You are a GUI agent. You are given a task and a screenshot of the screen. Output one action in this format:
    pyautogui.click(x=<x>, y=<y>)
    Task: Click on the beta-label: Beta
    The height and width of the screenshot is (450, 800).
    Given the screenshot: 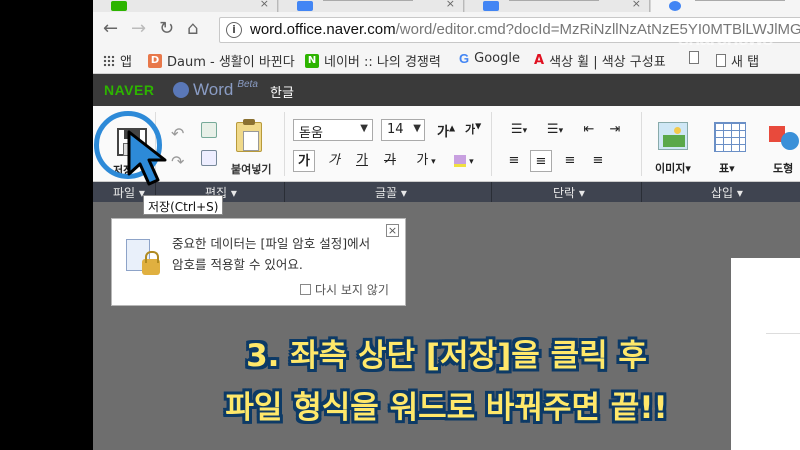 What is the action you would take?
    pyautogui.click(x=247, y=84)
    